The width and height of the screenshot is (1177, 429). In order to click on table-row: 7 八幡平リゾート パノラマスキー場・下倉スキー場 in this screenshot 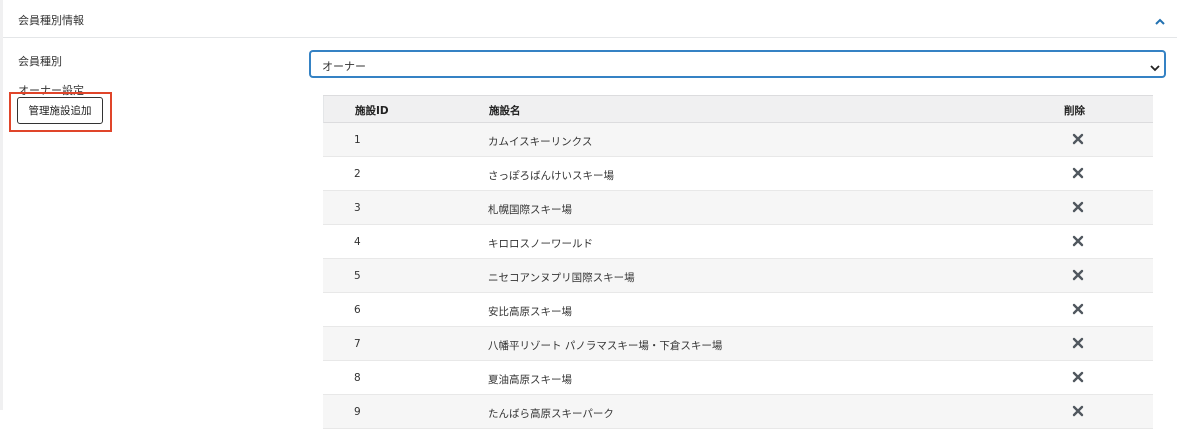, I will do `click(738, 344)`.